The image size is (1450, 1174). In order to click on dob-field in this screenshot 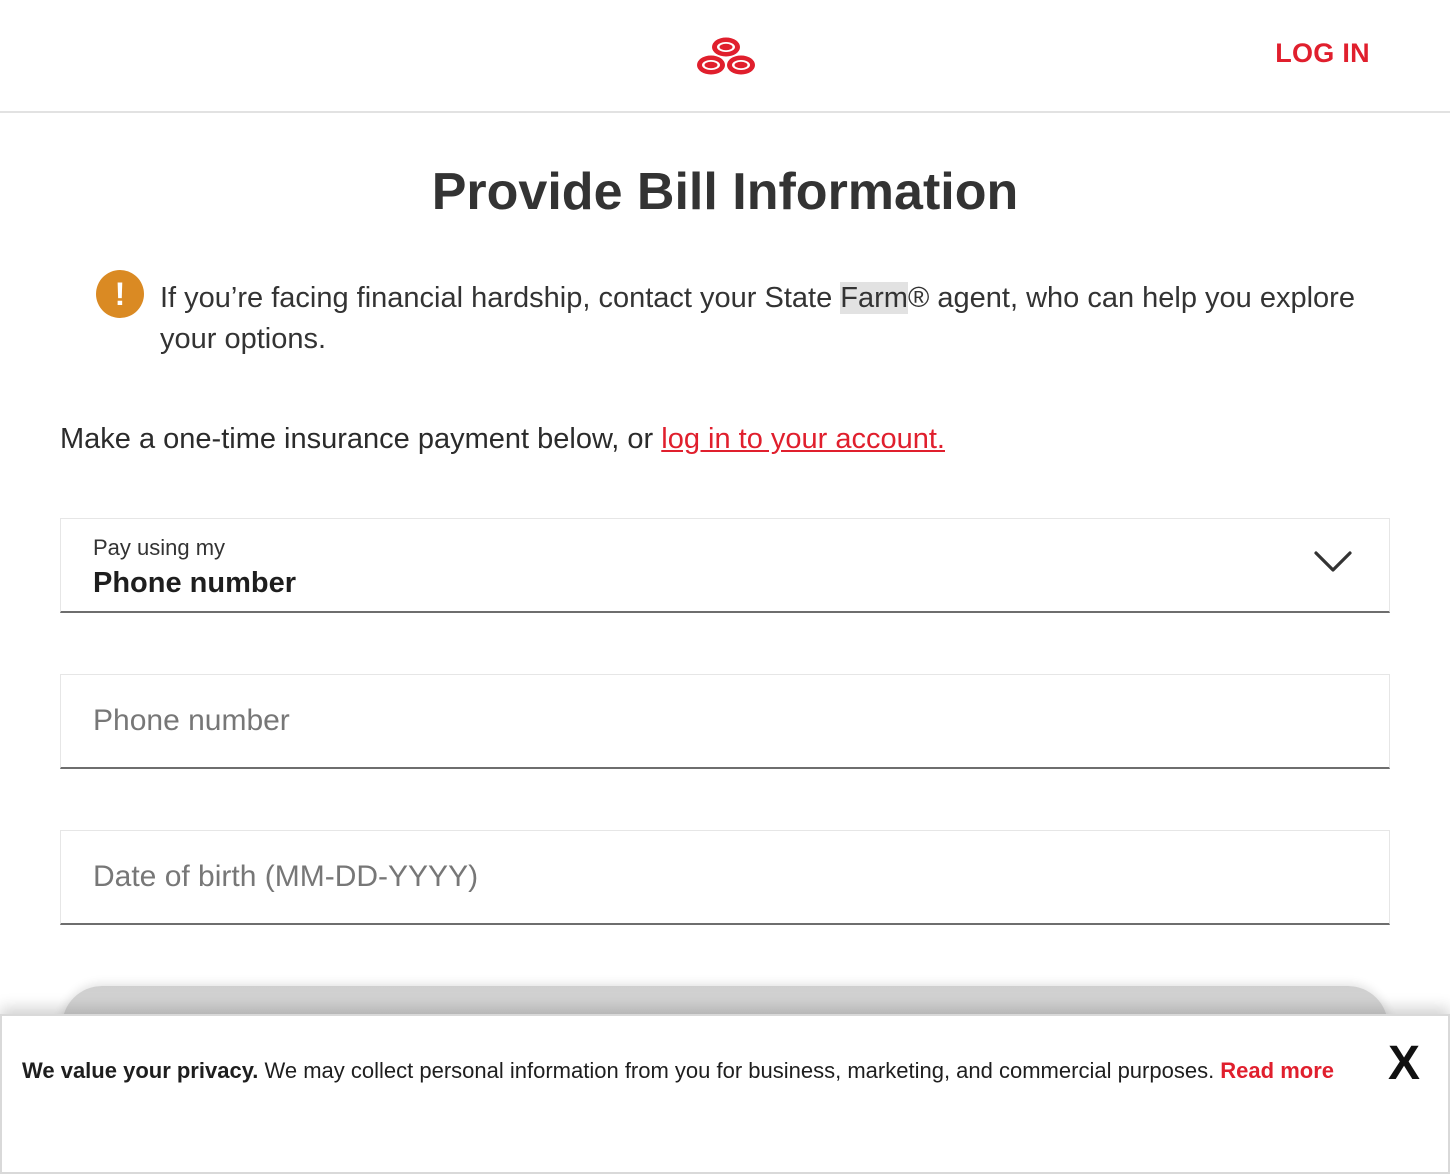, I will do `click(725, 877)`.